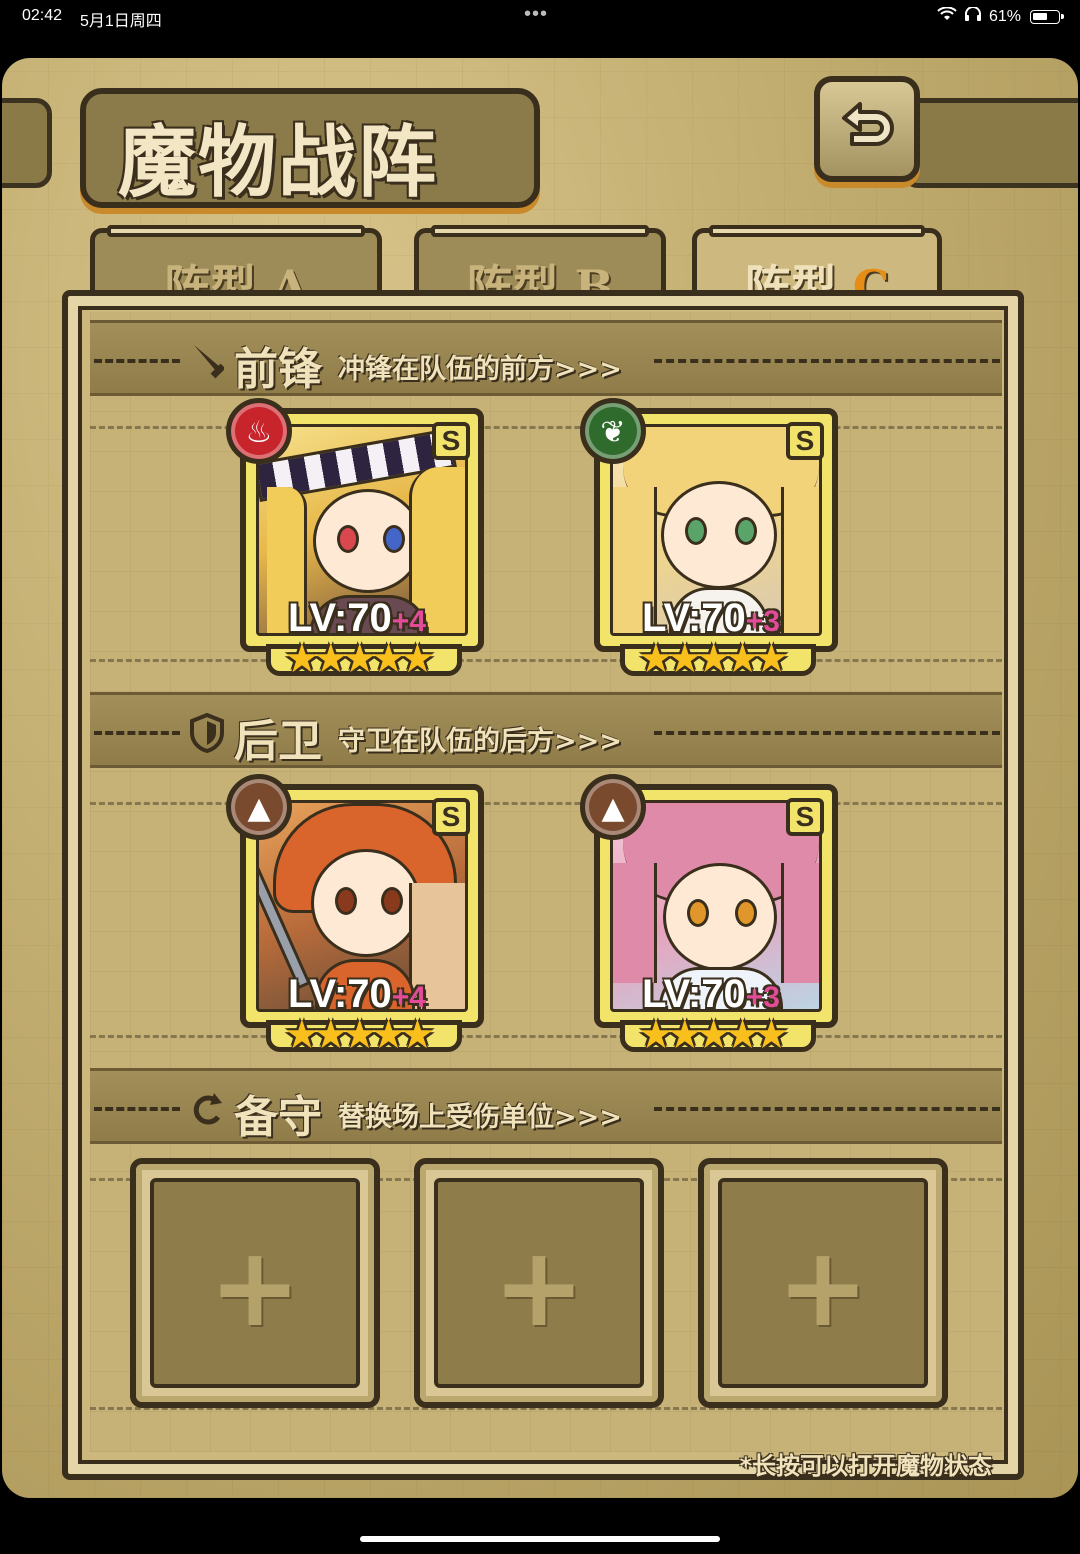  I want to click on sword-icon, so click(208, 365).